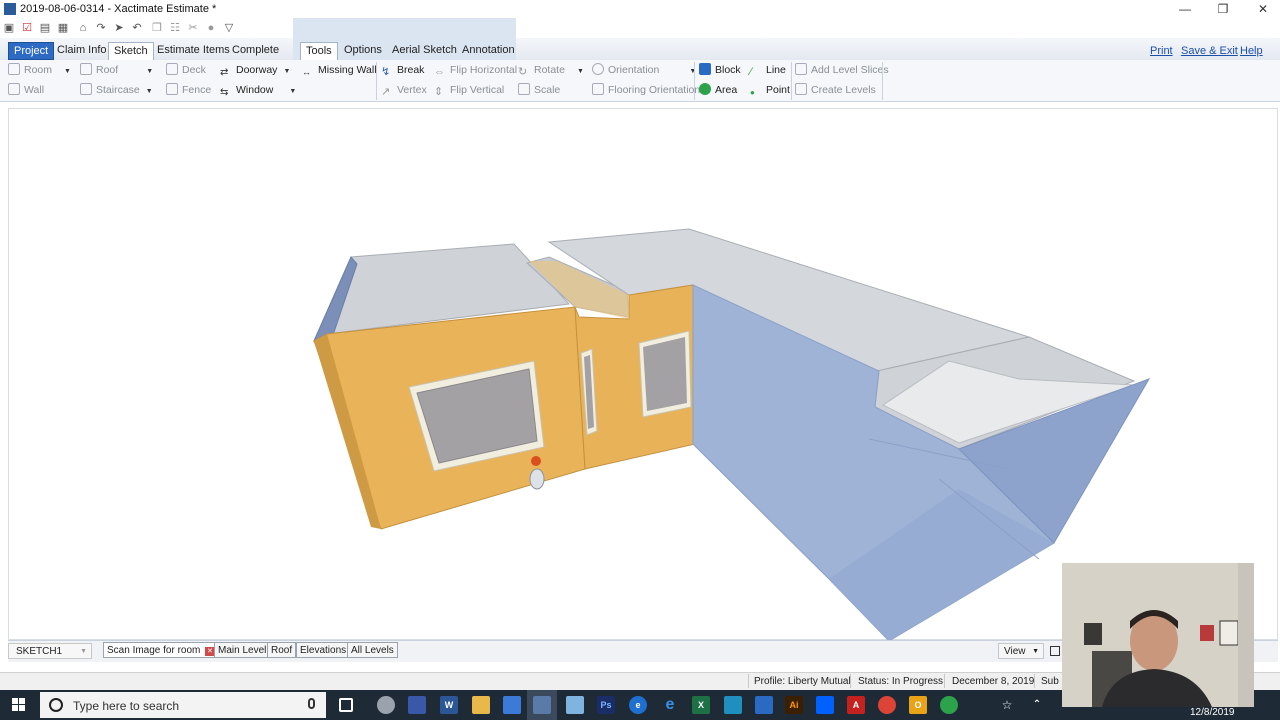  What do you see at coordinates (551, 70) in the screenshot?
I see `rotate-button: ↻ Rotate ▼` at bounding box center [551, 70].